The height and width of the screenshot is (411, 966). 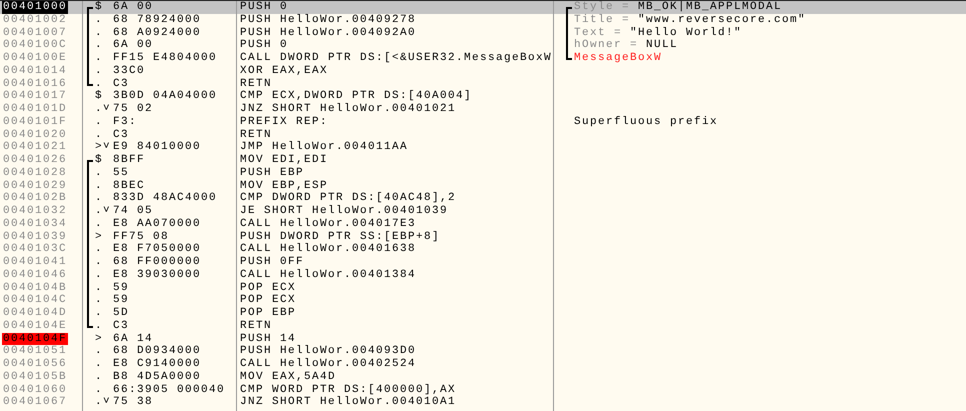 What do you see at coordinates (99, 160) in the screenshot?
I see `jump-marker: $` at bounding box center [99, 160].